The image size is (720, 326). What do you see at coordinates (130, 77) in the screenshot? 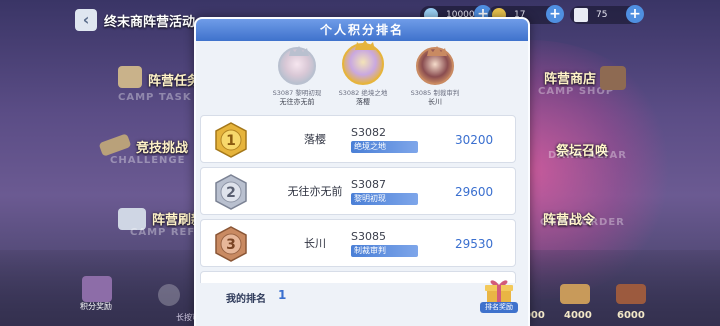
I see `task-book-icon` at bounding box center [130, 77].